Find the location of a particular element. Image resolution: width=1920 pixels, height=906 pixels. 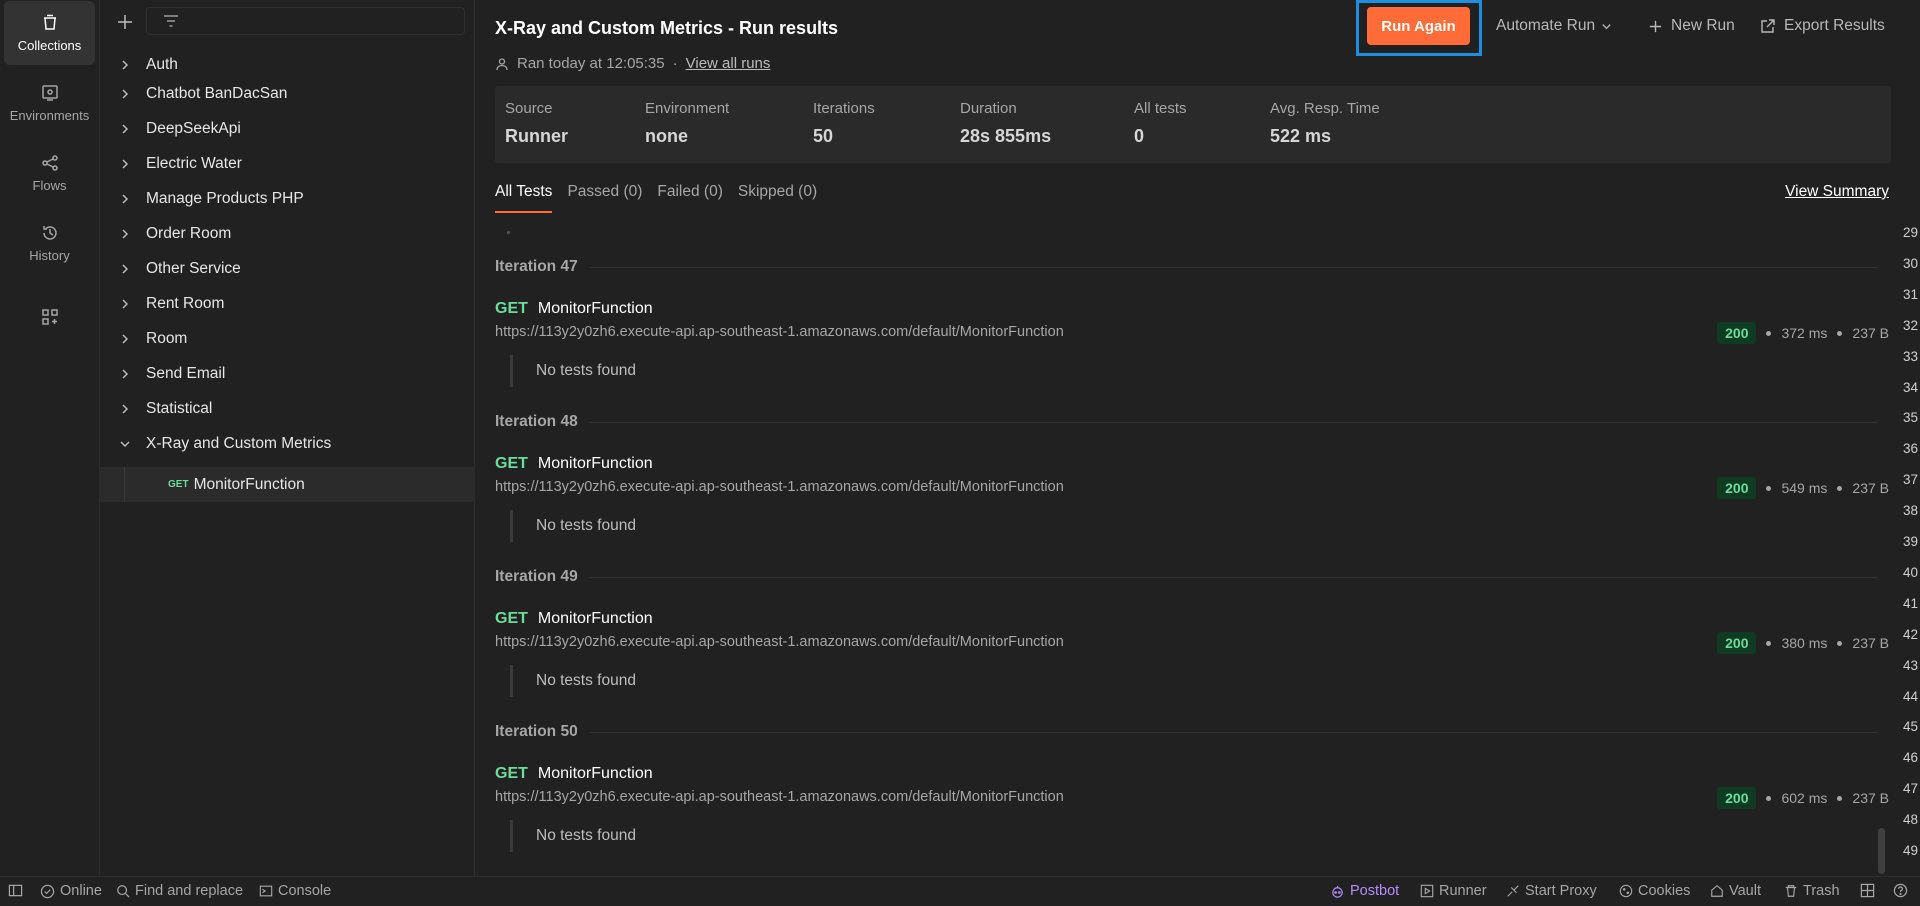

trash-button: Trash is located at coordinates (1812, 891).